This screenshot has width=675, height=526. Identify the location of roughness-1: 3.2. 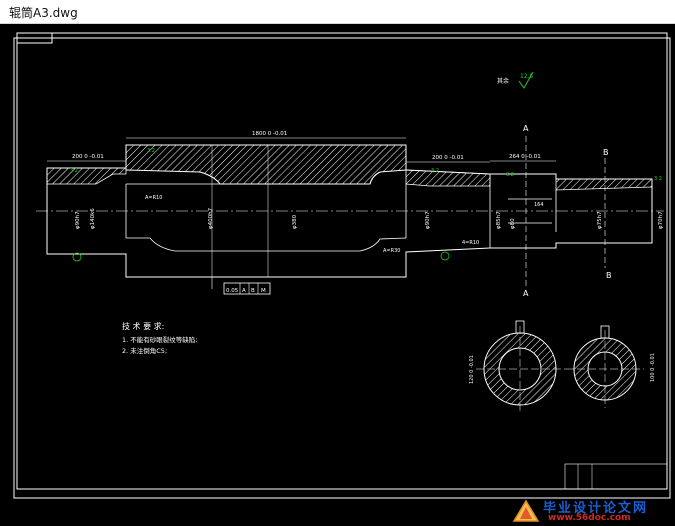
(151, 151).